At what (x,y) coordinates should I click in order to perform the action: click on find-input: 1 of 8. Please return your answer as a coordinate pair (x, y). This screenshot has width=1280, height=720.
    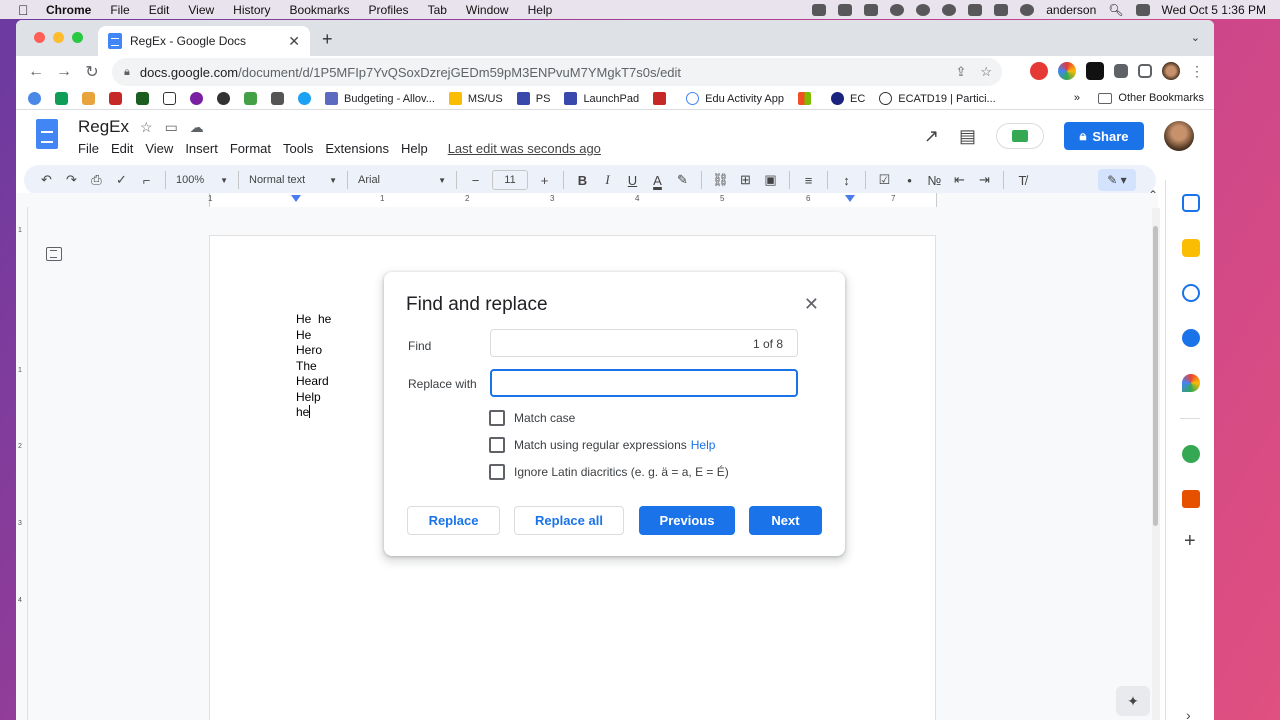
    Looking at the image, I should click on (644, 343).